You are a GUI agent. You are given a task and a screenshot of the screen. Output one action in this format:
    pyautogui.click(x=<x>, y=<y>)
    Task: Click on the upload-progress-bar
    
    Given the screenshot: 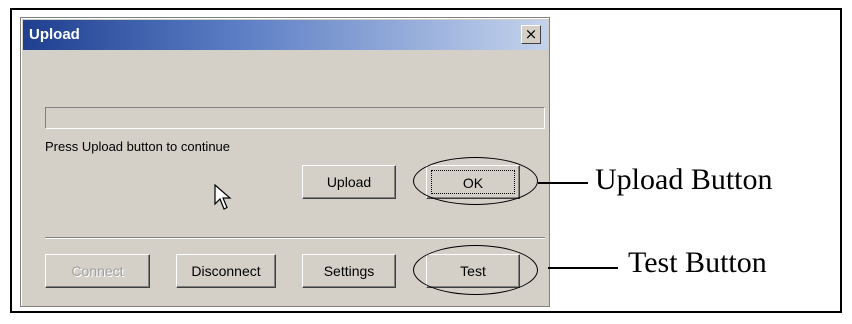 What is the action you would take?
    pyautogui.click(x=295, y=118)
    